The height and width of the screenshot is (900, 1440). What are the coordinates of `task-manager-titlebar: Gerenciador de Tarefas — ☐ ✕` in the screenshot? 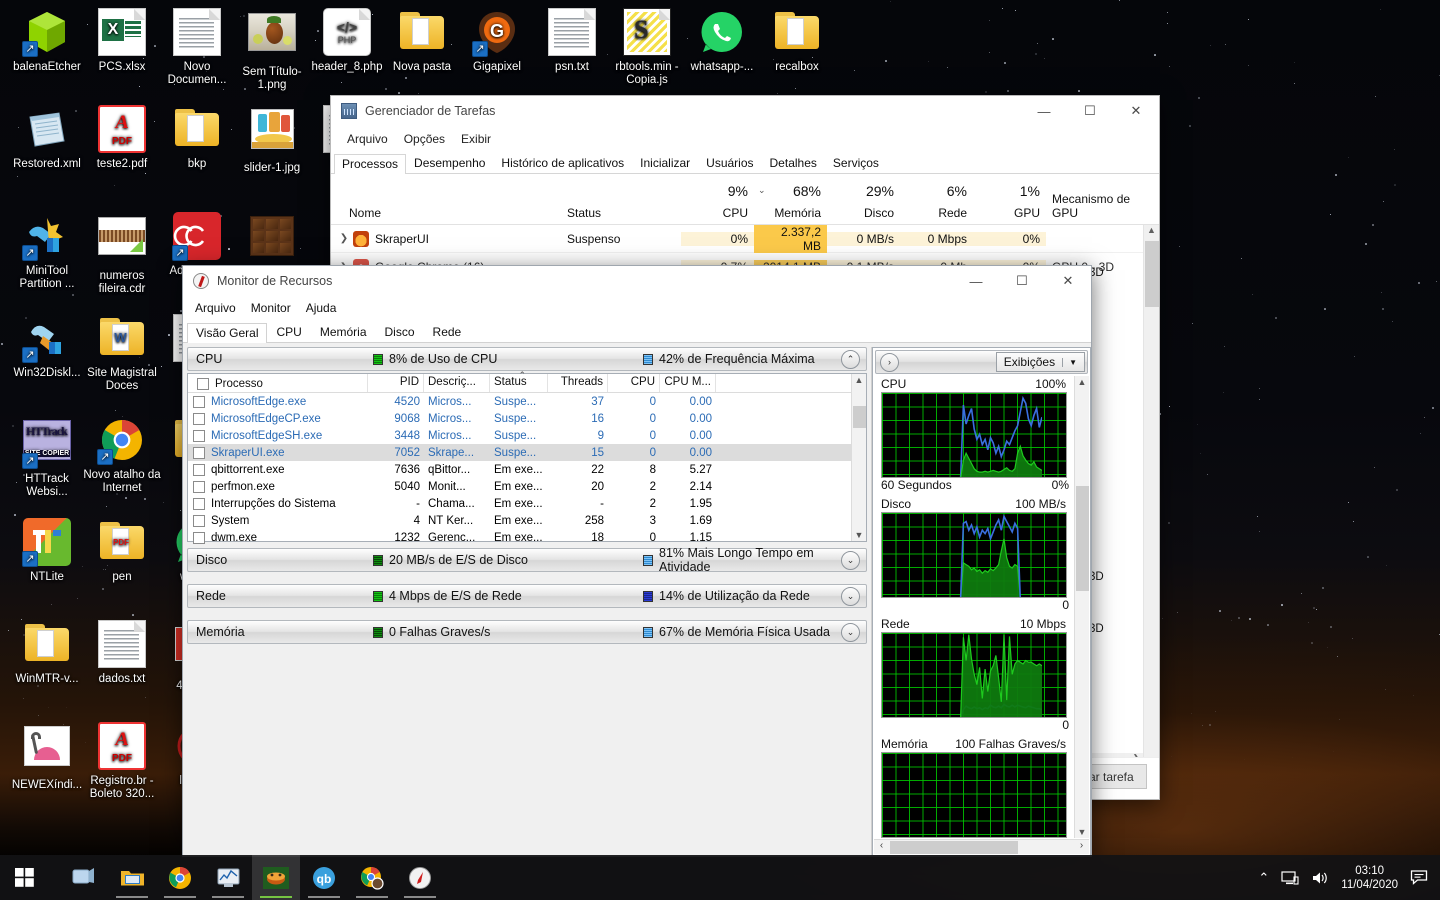 It's located at (745, 111).